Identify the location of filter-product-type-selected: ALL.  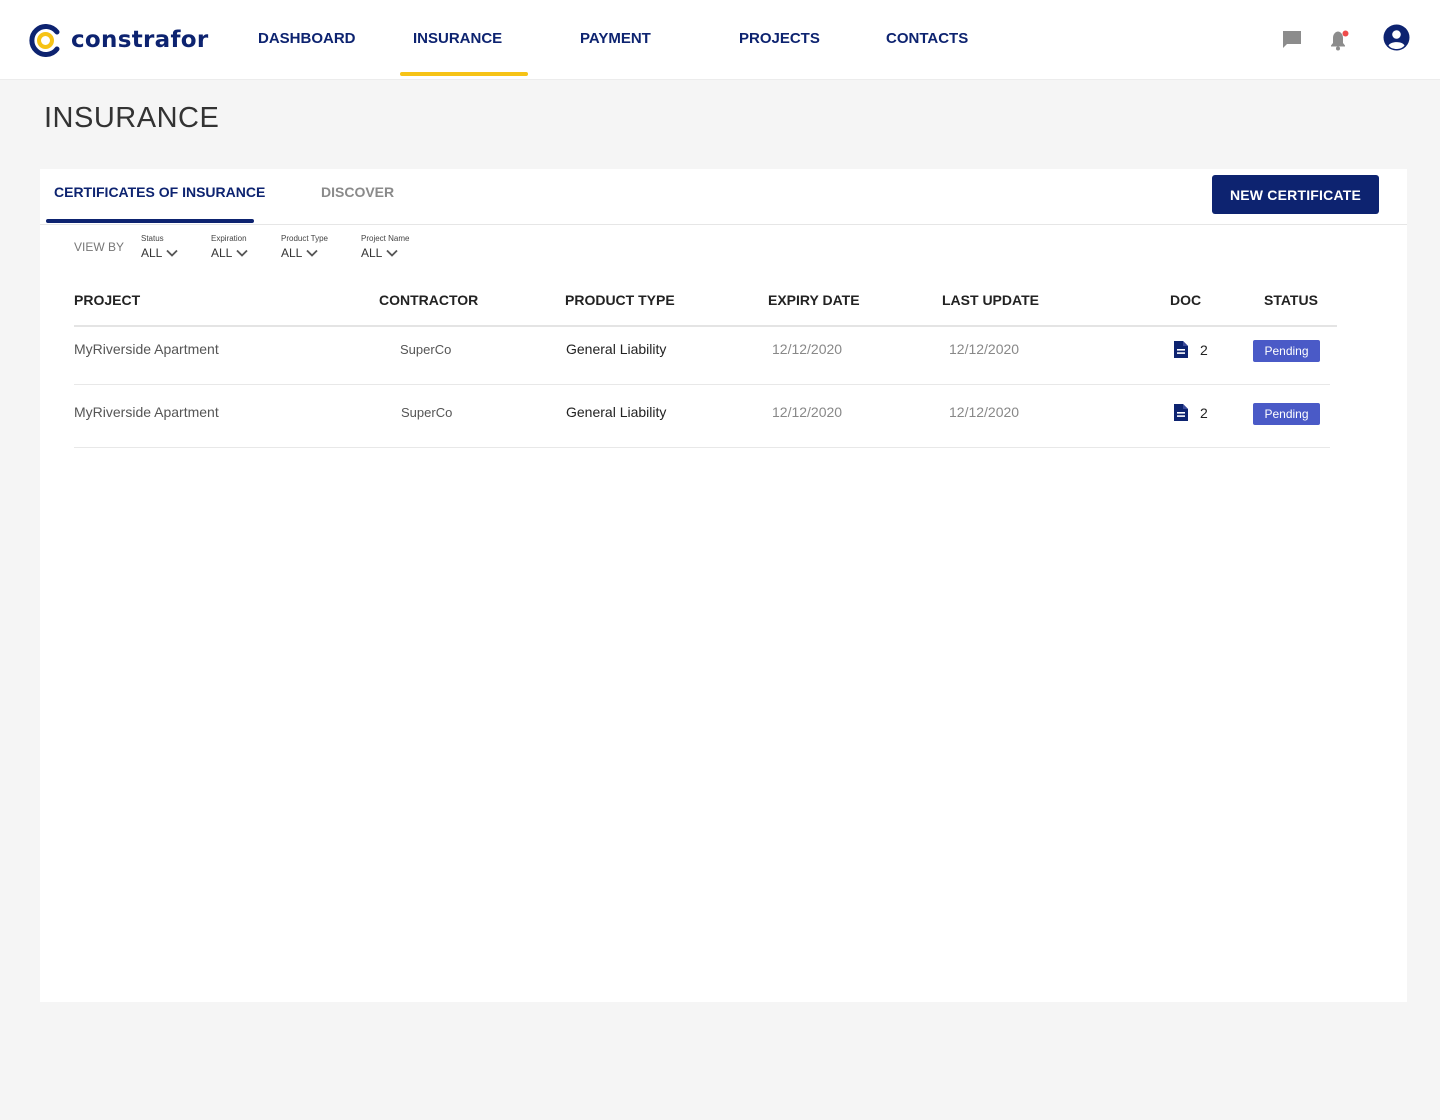
(292, 253).